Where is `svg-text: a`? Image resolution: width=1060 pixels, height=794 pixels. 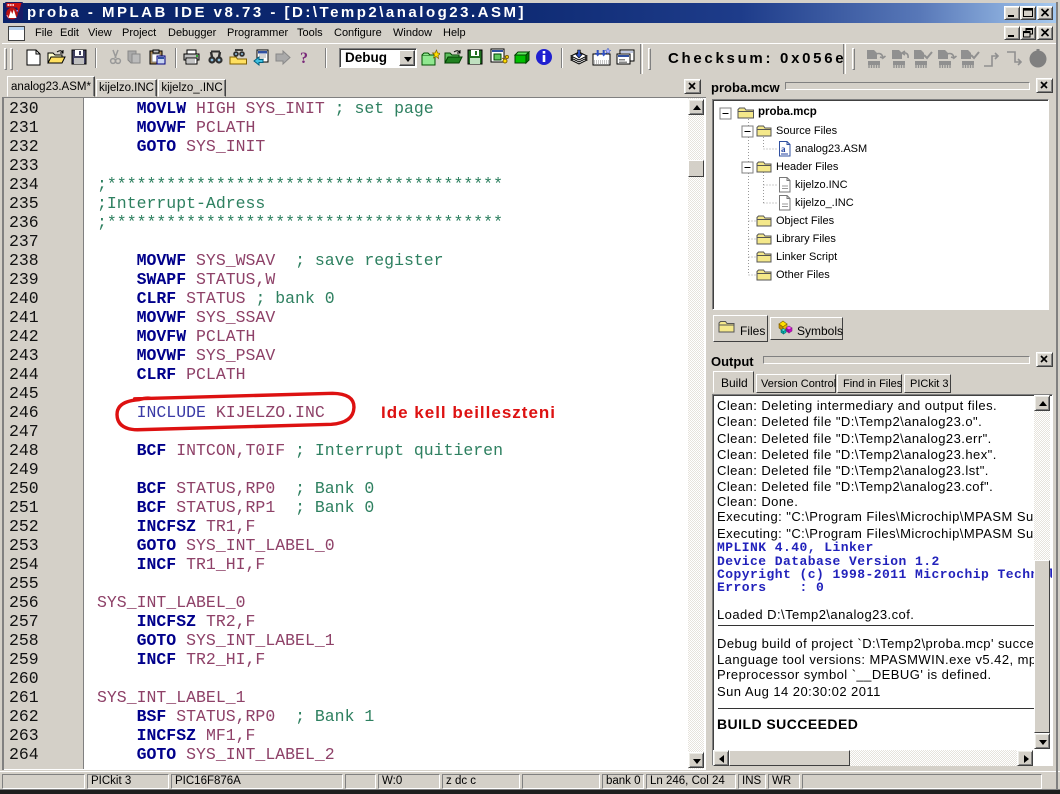 svg-text: a is located at coordinates (783, 149).